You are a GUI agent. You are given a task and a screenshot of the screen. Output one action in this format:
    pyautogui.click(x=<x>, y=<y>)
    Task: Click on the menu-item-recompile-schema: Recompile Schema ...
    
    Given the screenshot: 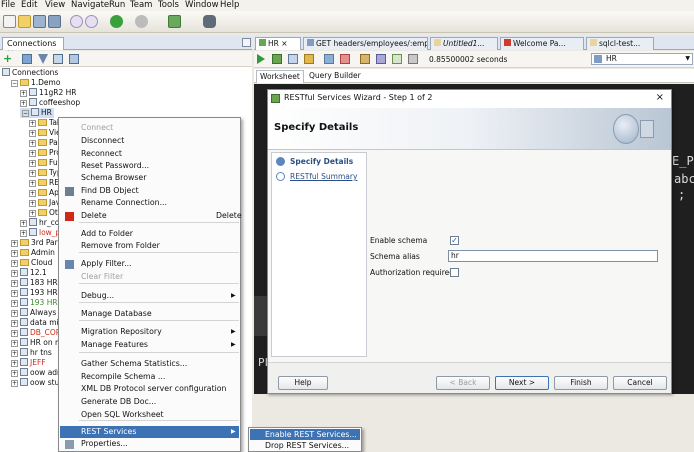 What is the action you would take?
    pyautogui.click(x=123, y=377)
    